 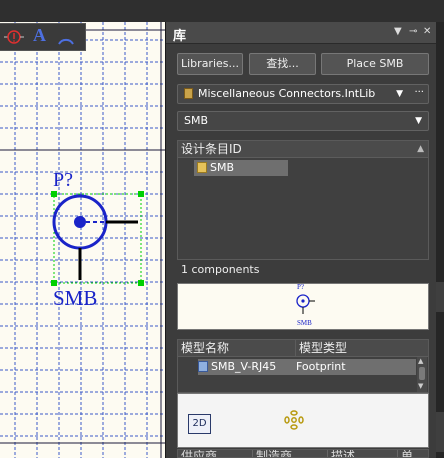 I want to click on models-scrollbar: ▲ ▼, so click(x=422, y=374).